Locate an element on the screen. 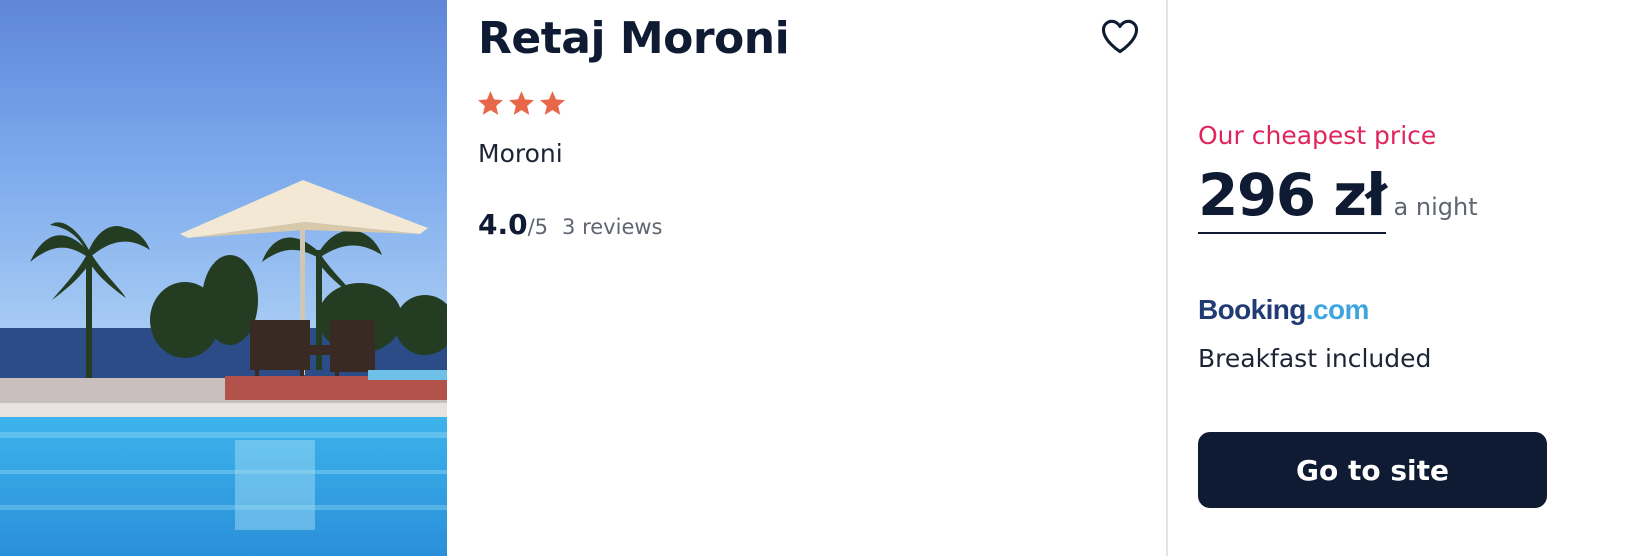  go-to-site-button: Go to site is located at coordinates (1372, 470).